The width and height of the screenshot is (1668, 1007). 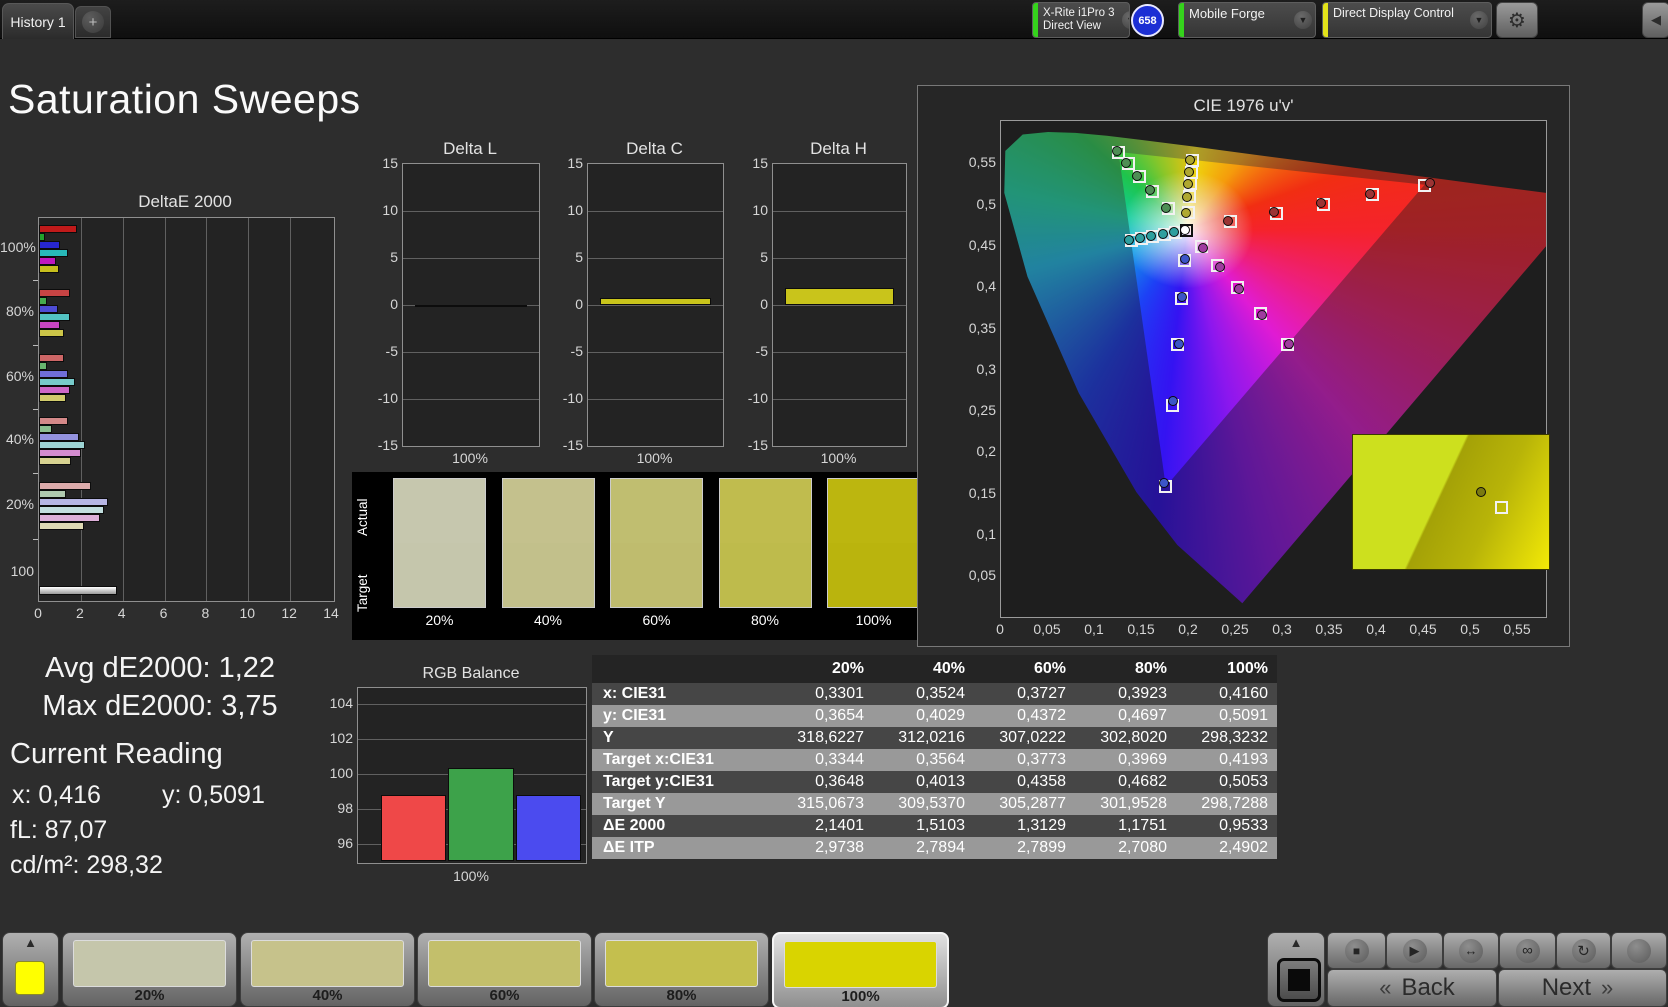 What do you see at coordinates (839, 847) in the screenshot?
I see `table-cell: 2,9738` at bounding box center [839, 847].